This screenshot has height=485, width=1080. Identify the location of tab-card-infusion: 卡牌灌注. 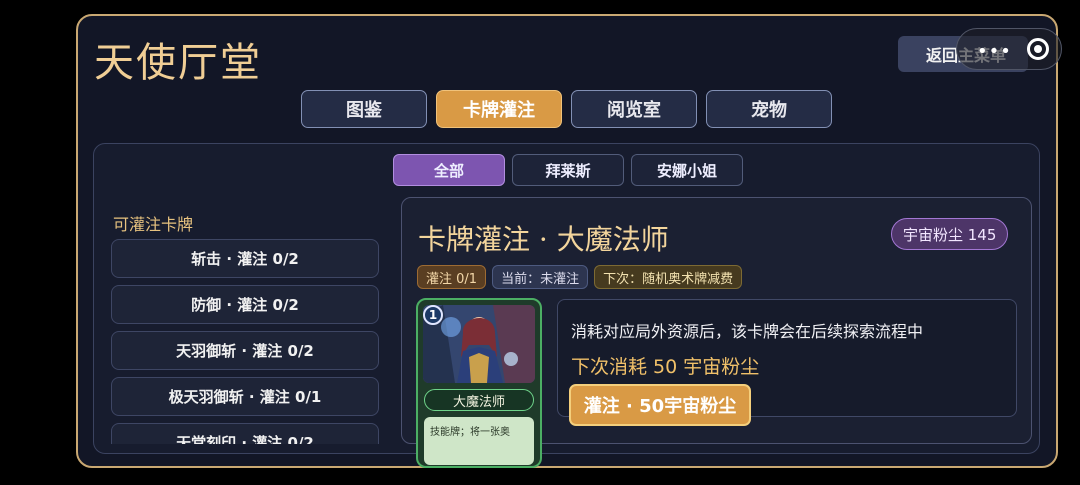
(499, 109).